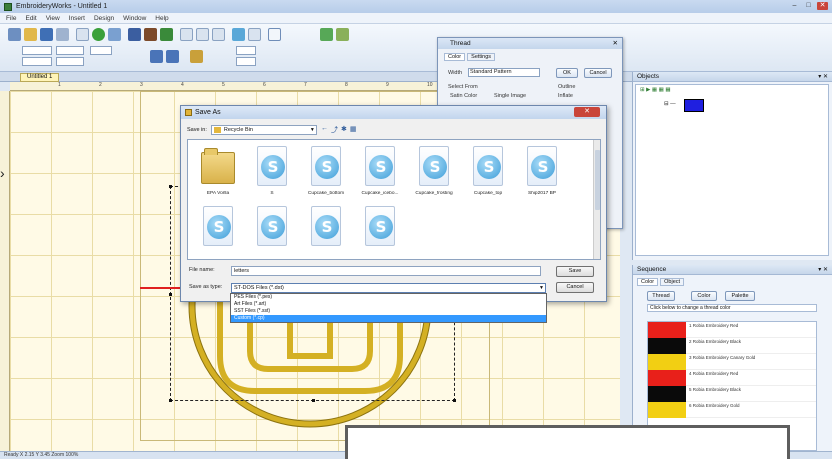 This screenshot has width=832, height=459. Describe the element at coordinates (732, 170) in the screenshot. I see `object-tree: ⊞ ▶ ▦ ▦ ▦ ⊟ —` at that location.